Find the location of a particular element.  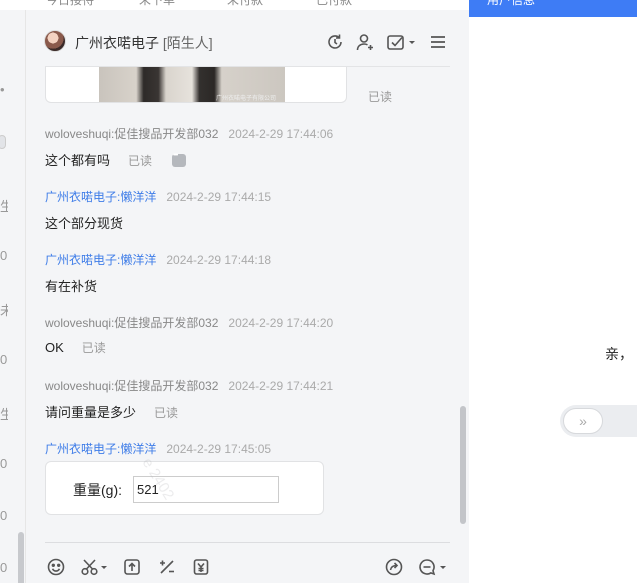

message-meta: 广州衣喏电子:懒洋洋 2024-2-29 17:45:05 is located at coordinates (158, 448).